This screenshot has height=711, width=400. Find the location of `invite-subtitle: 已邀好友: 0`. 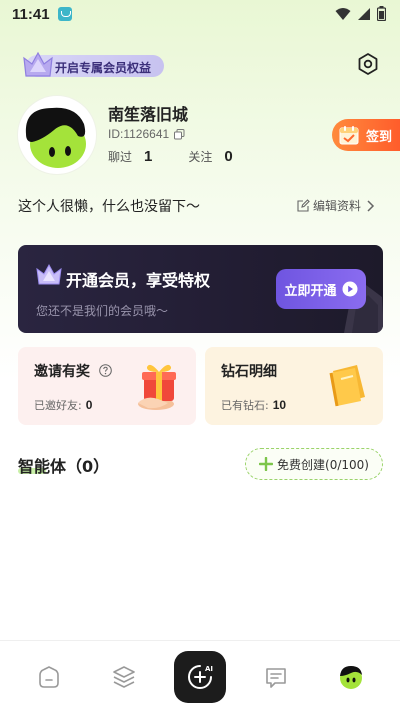

invite-subtitle: 已邀好友: 0 is located at coordinates (63, 405).